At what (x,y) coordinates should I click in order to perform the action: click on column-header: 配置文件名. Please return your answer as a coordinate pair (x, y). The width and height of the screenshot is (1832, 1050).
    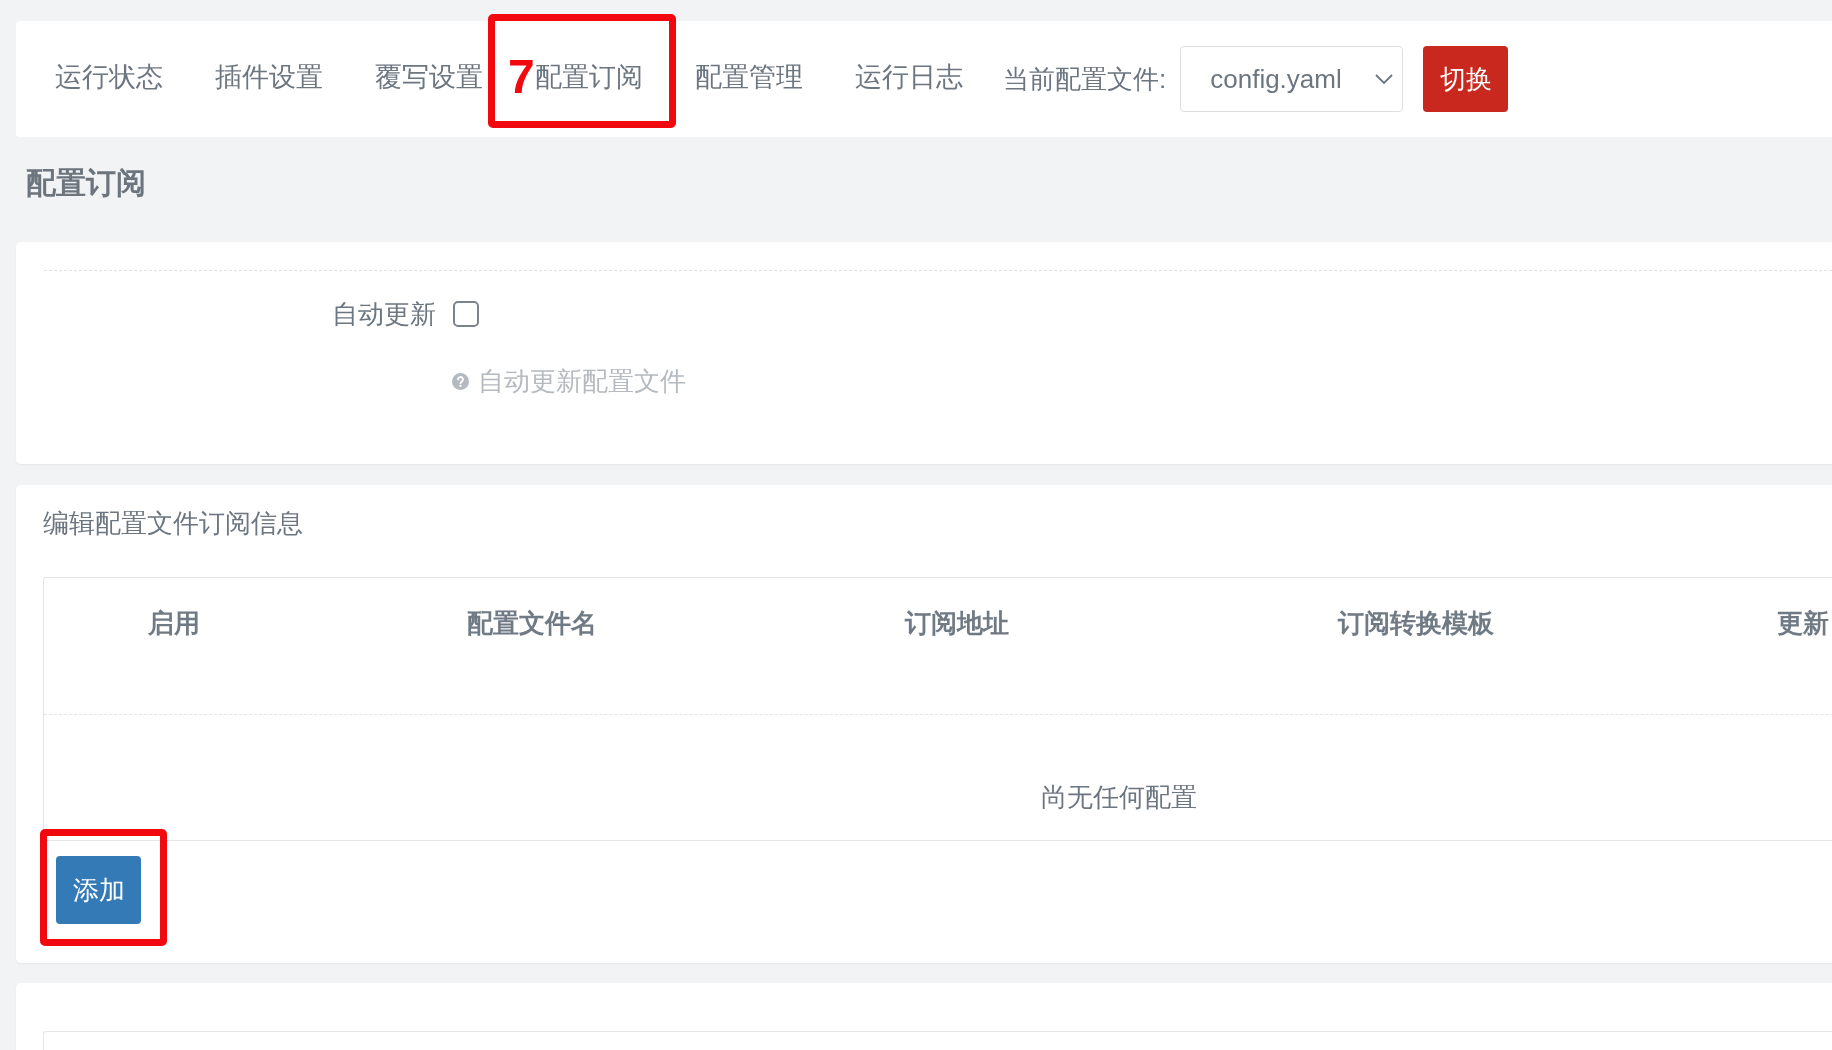
    Looking at the image, I should click on (532, 623).